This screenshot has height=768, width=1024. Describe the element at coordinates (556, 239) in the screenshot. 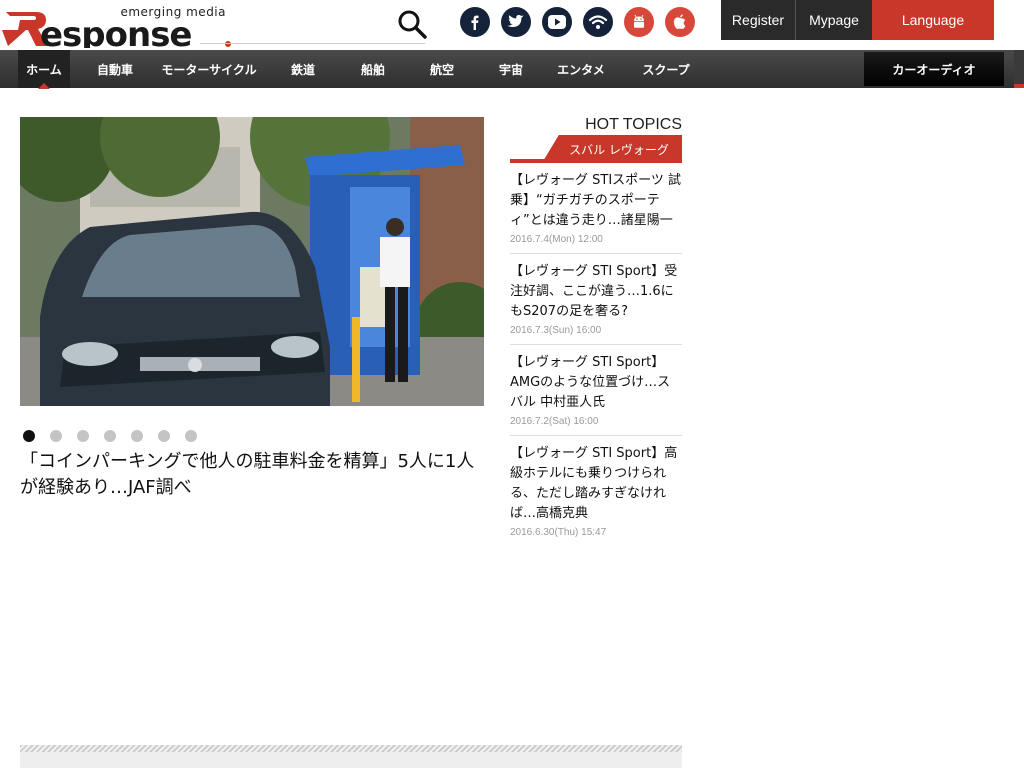

I see `article-date: 2016.7.4(Mon) 12:00` at that location.